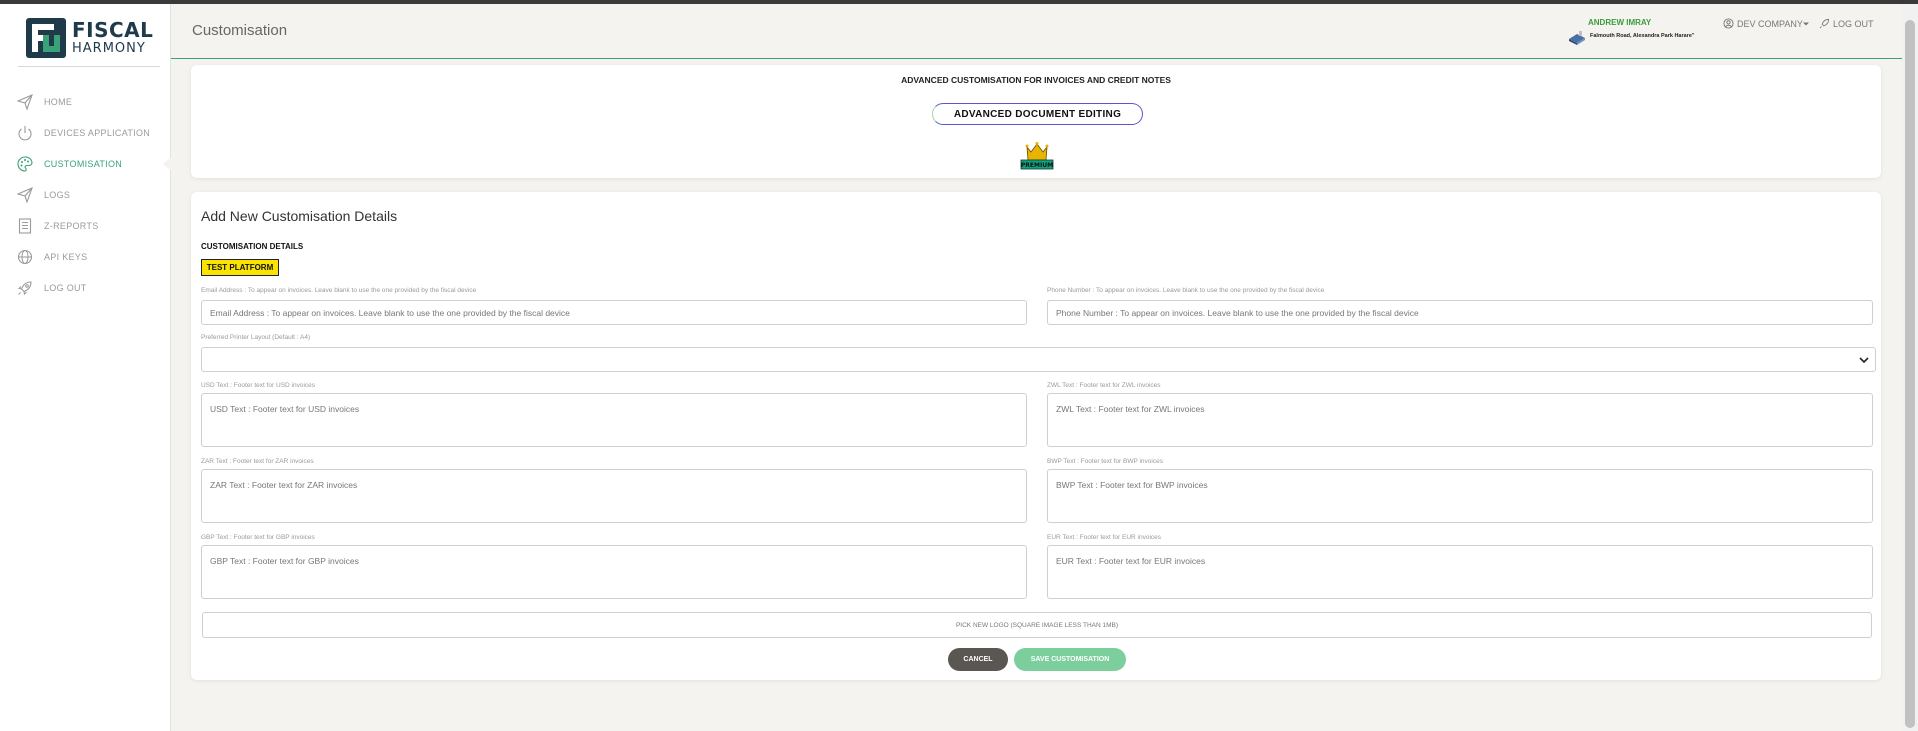  What do you see at coordinates (1105, 461) in the screenshot?
I see `bwp-text-label: BWP Text : Footer text for BWP invoices` at bounding box center [1105, 461].